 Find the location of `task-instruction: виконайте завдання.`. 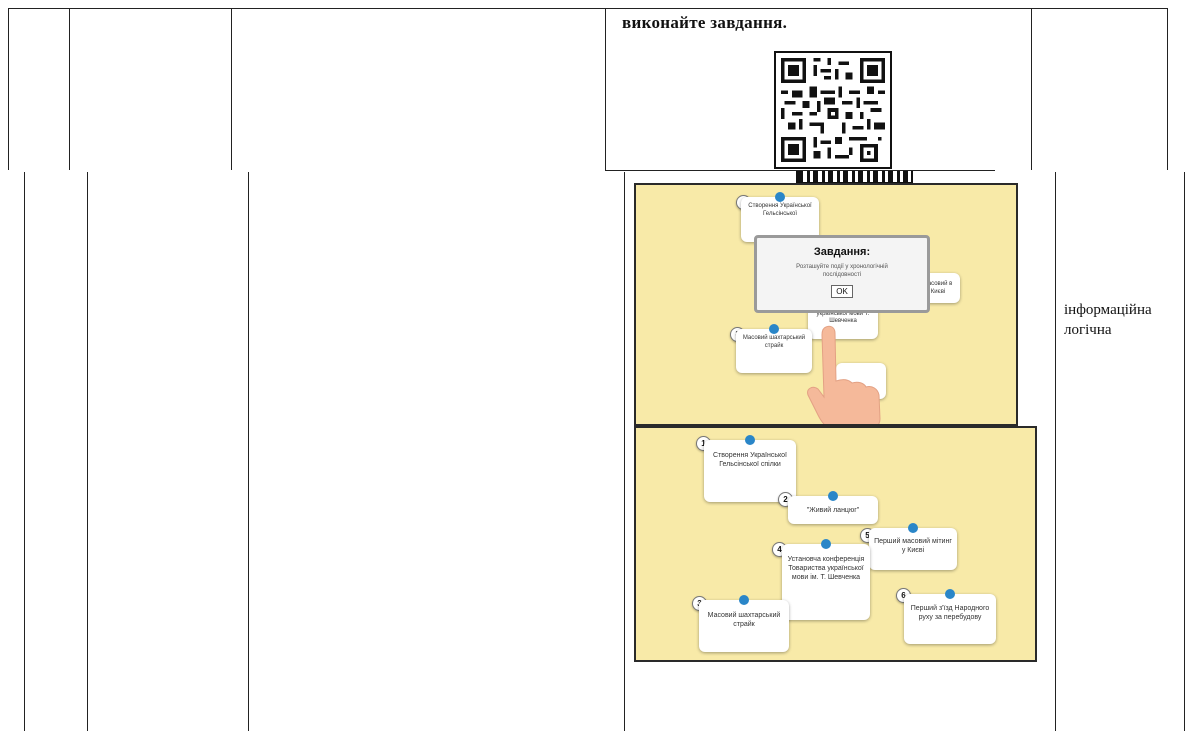

task-instruction: виконайте завдання. is located at coordinates (705, 22).